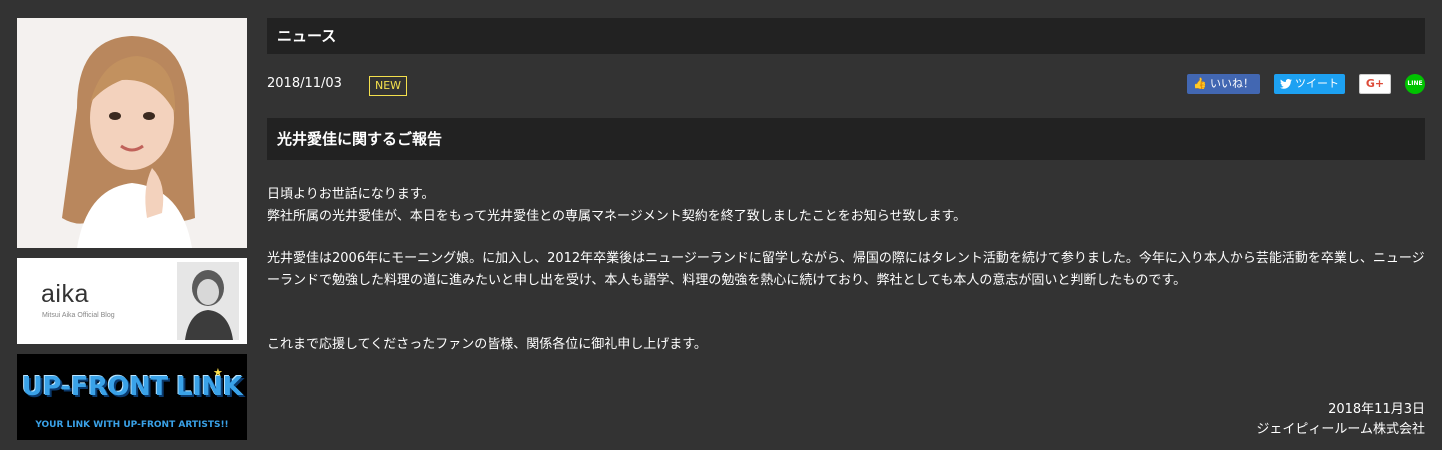 The height and width of the screenshot is (450, 1442). I want to click on new-badge: NEW, so click(388, 86).